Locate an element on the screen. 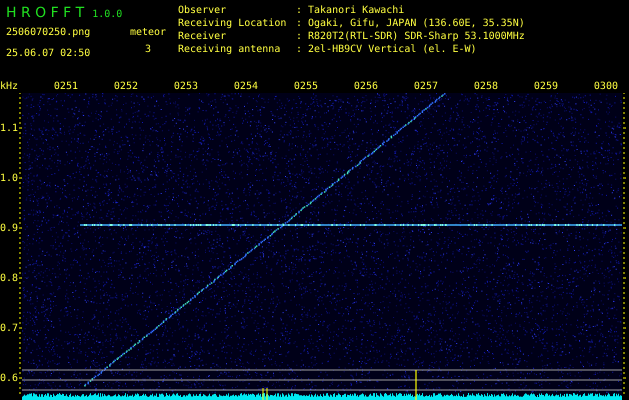 The width and height of the screenshot is (629, 400). info-value: Ogaki, Gifu, JAPAN (136.60E, 35.35N) is located at coordinates (416, 23).